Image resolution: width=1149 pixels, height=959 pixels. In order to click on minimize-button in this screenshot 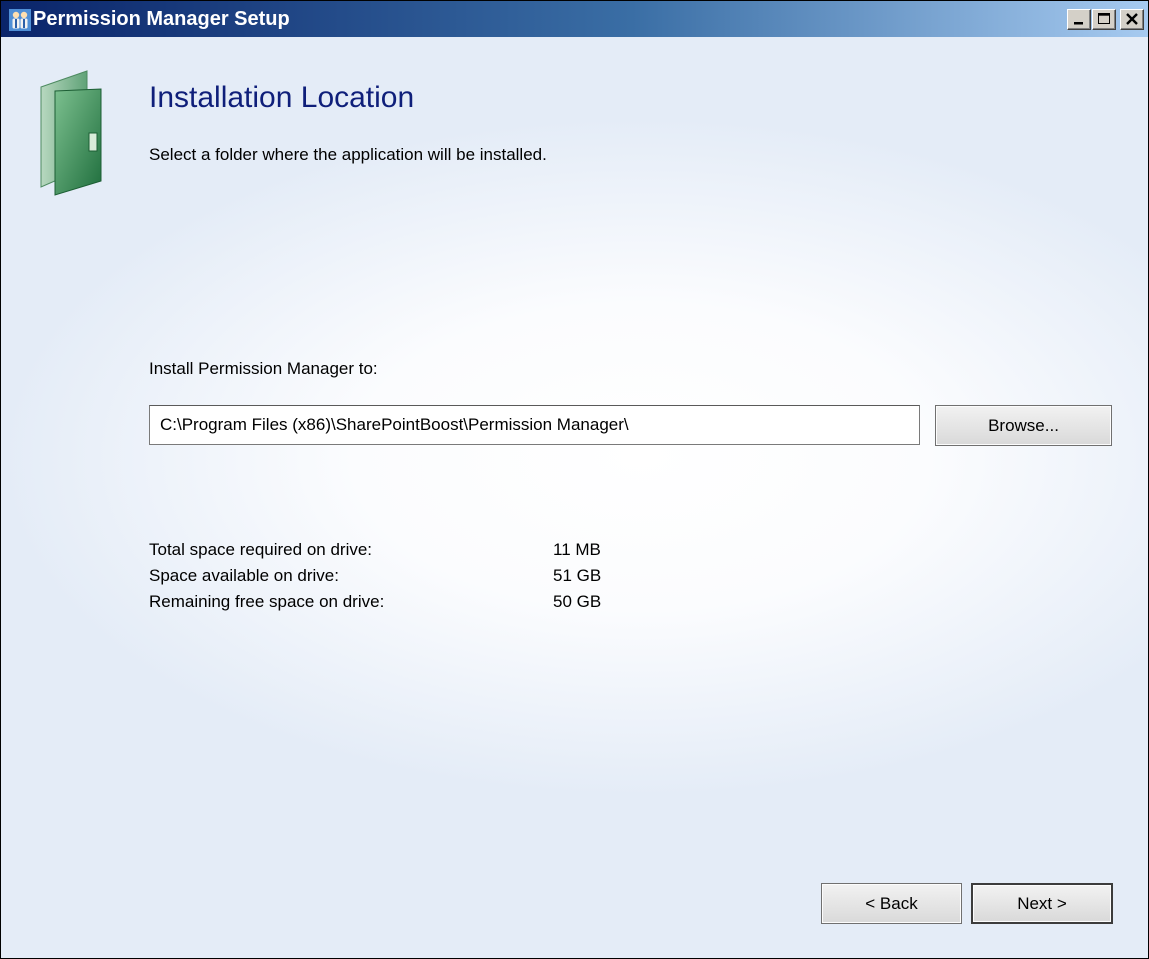, I will do `click(1079, 19)`.